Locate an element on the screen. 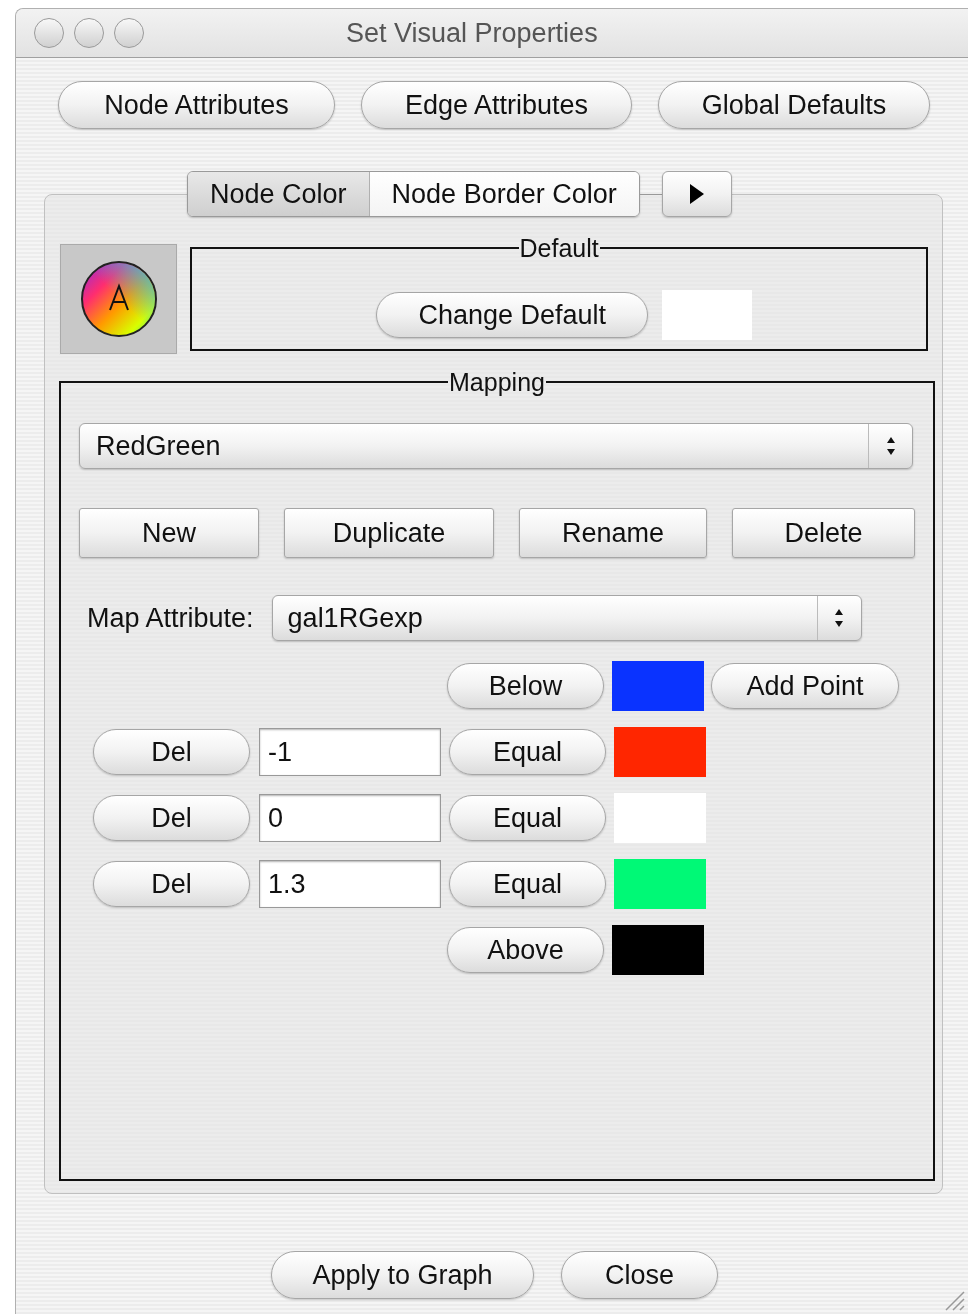 This screenshot has width=968, height=1314. value-field: 1.3 is located at coordinates (350, 884).